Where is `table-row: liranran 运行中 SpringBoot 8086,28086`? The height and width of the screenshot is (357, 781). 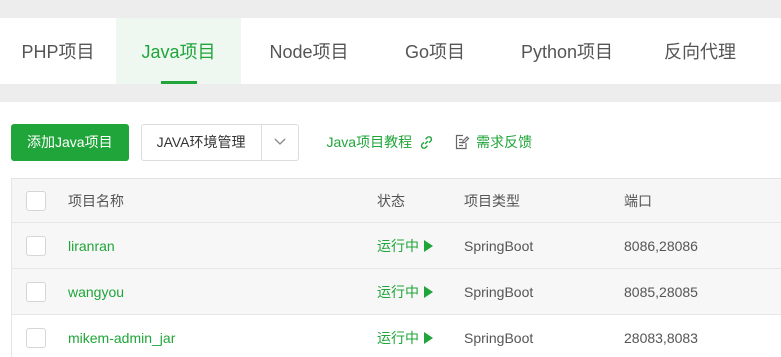
table-row: liranran 运行中 SpringBoot 8086,28086 is located at coordinates (396, 246).